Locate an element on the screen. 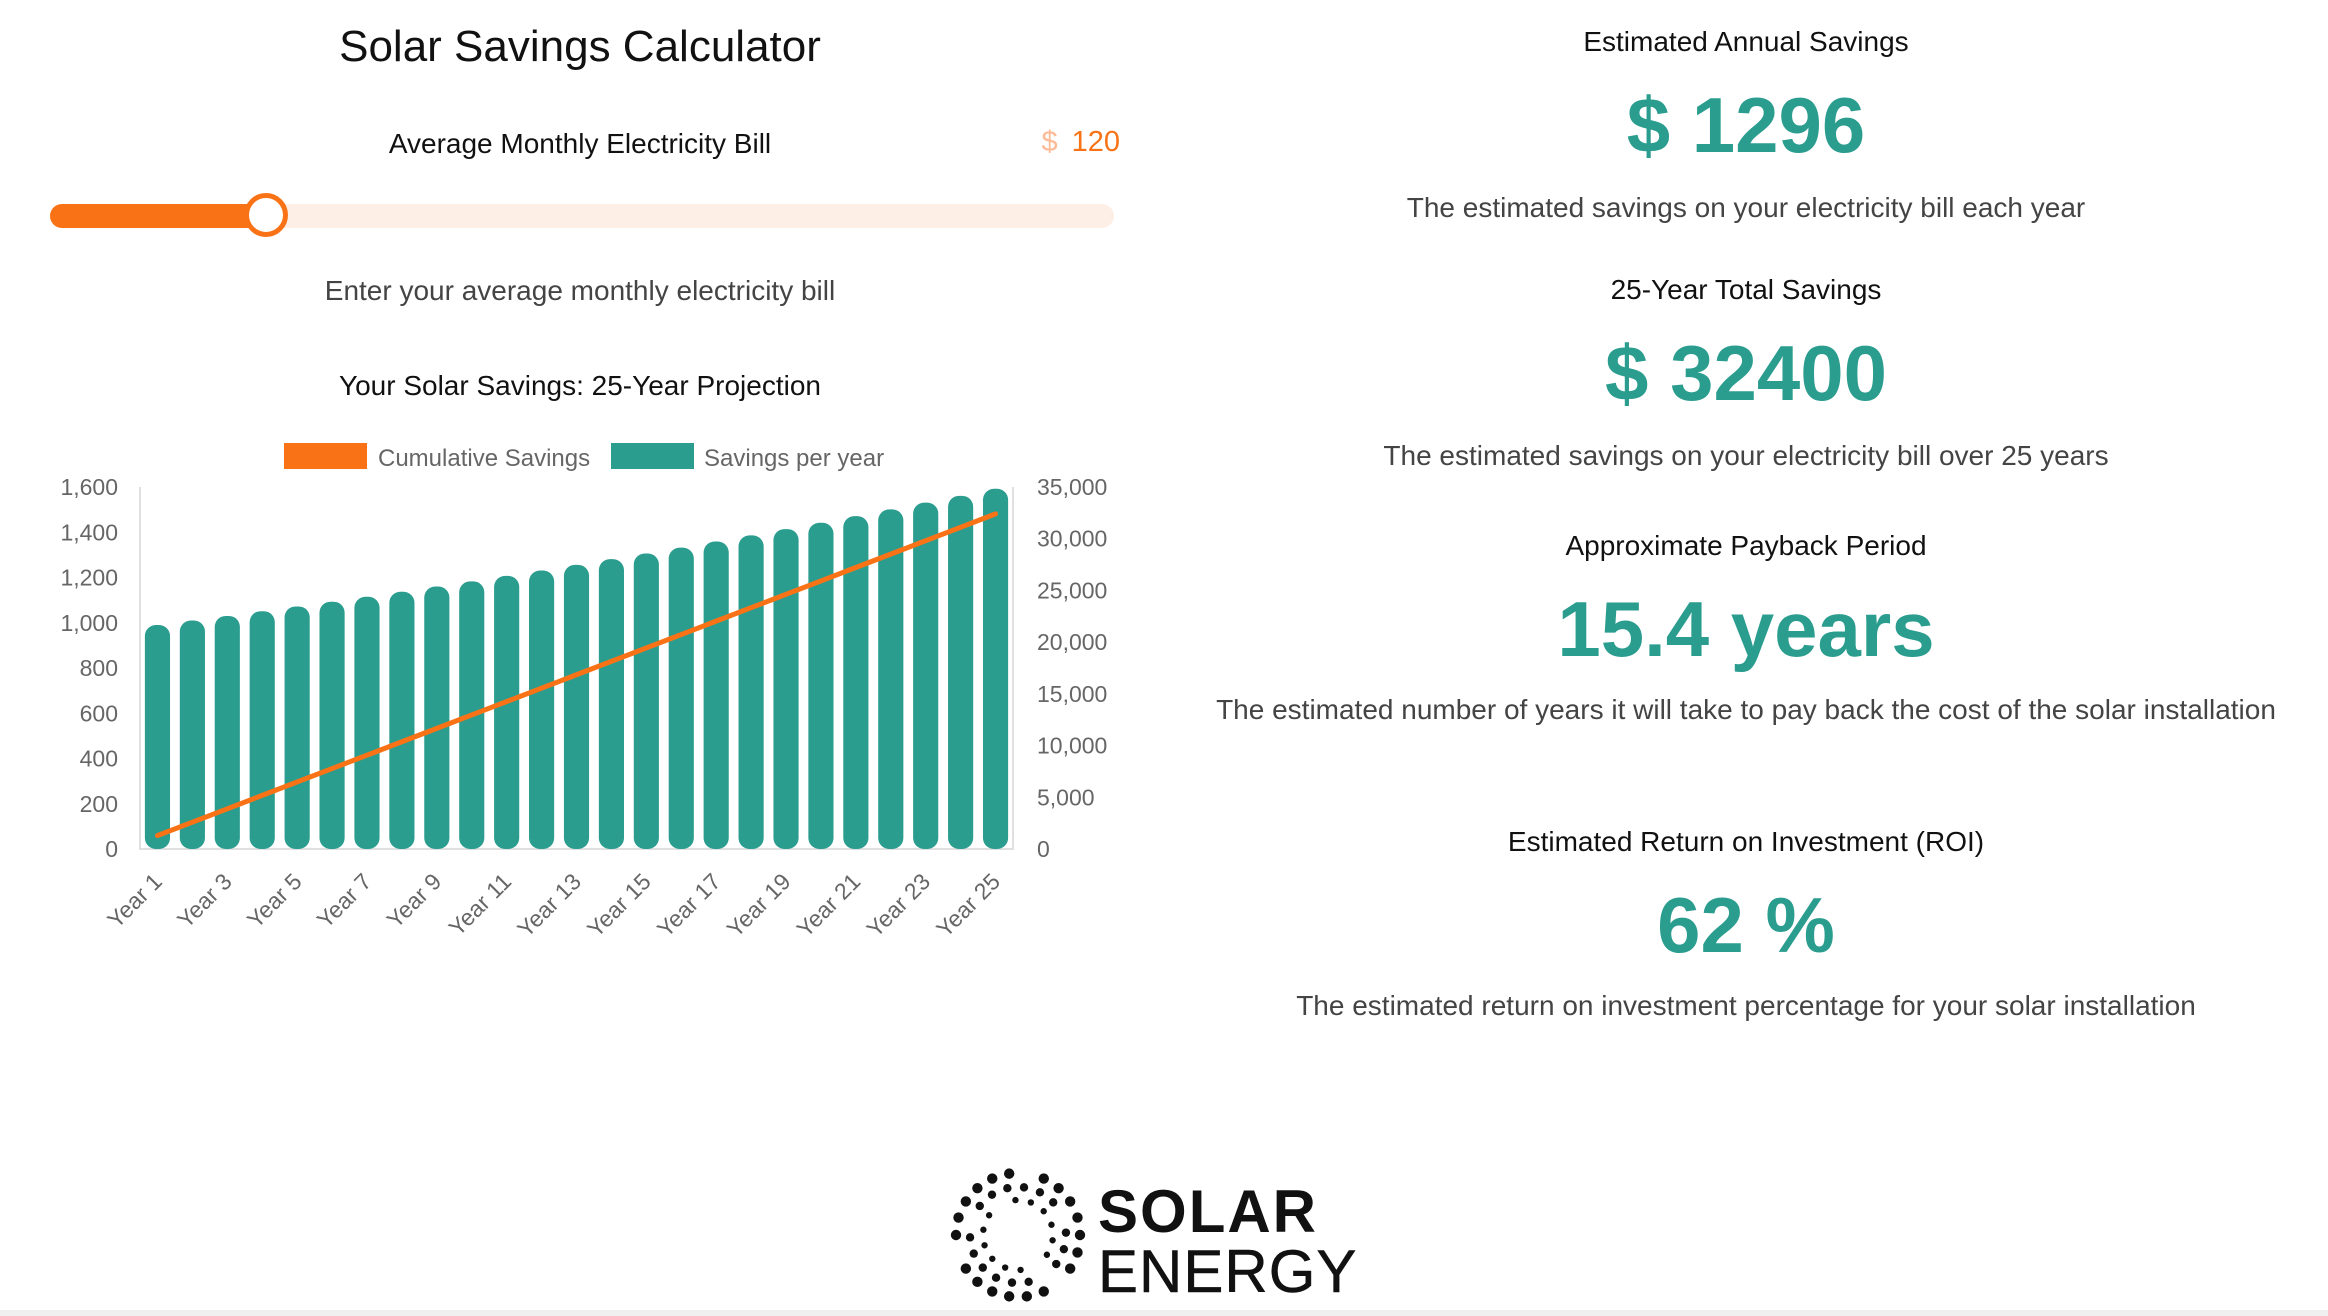 The height and width of the screenshot is (1316, 2328). total-savings-value: $ 32400 is located at coordinates (1746, 373).